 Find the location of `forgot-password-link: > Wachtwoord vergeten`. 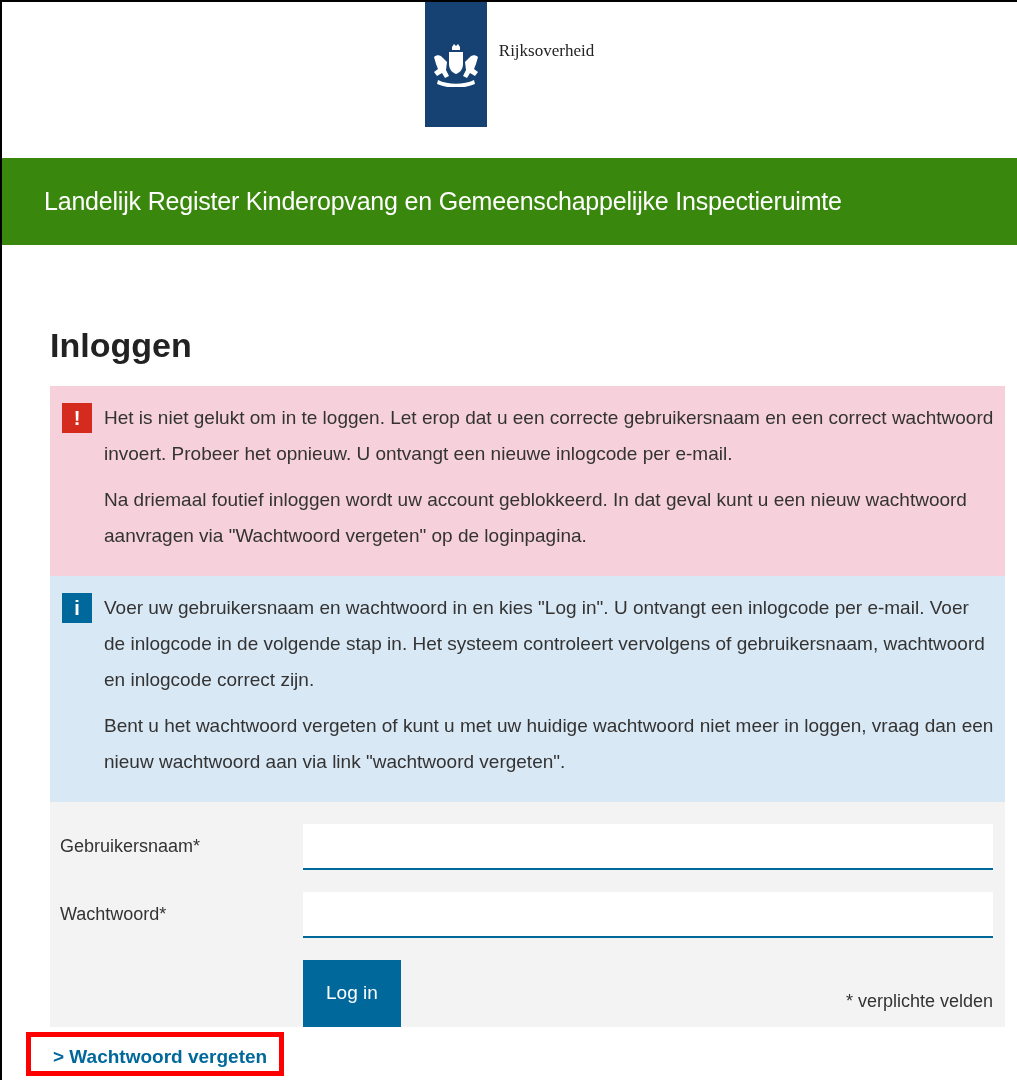

forgot-password-link: > Wachtwoord vergeten is located at coordinates (158, 1054).